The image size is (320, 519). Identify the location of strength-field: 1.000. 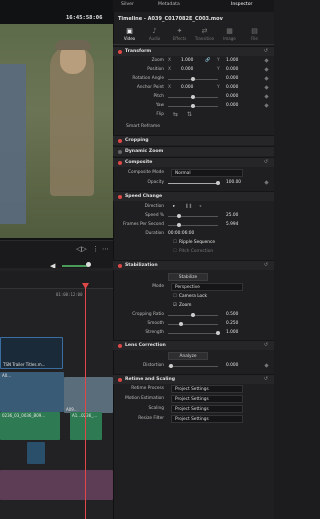
(232, 332).